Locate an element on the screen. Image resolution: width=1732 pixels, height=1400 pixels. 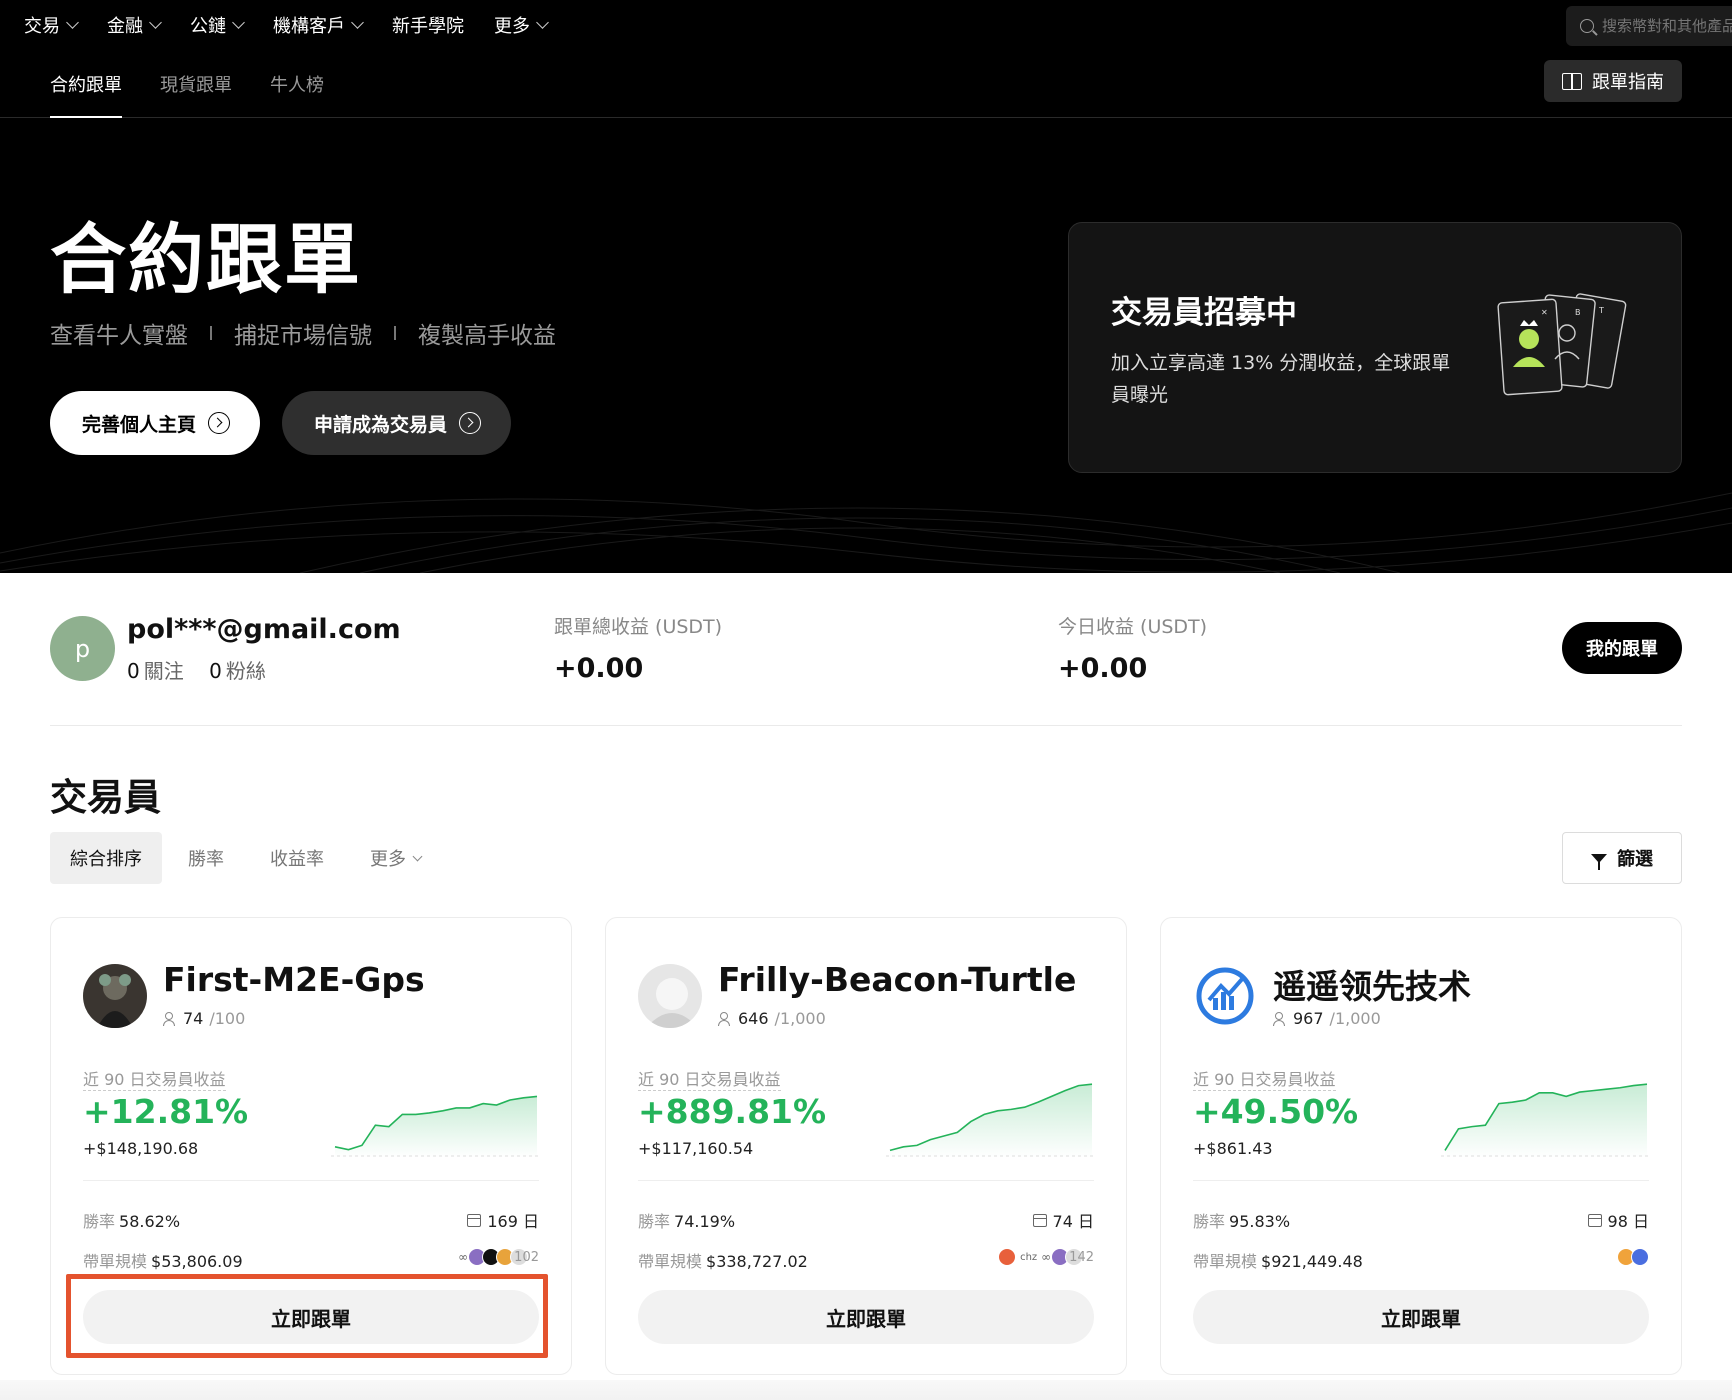
total-profit-stat: 跟單總收益 (USDT) +0.00 is located at coordinates (638, 650).